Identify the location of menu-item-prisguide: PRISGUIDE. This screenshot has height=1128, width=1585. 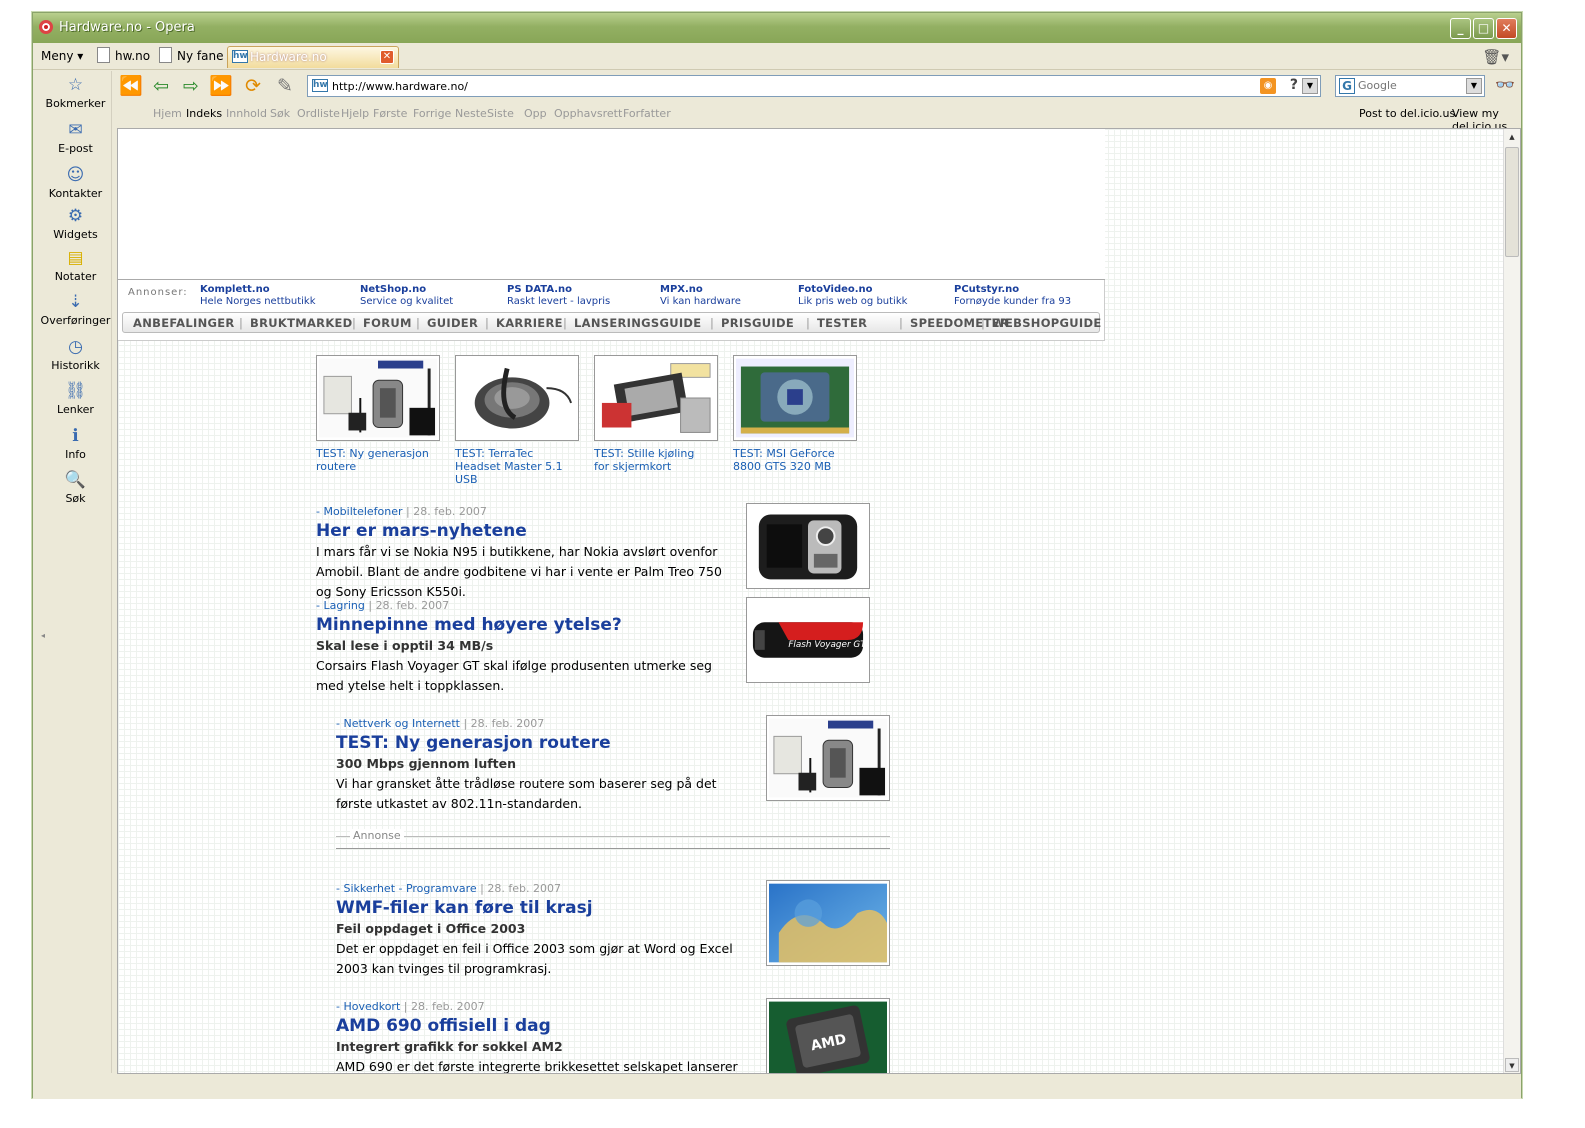
(757, 323).